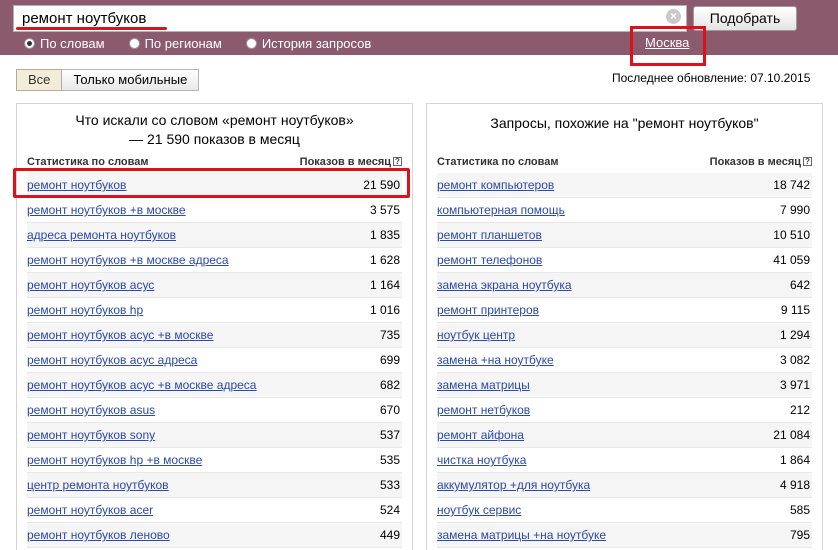  I want to click on views-count: 449, so click(389, 535).